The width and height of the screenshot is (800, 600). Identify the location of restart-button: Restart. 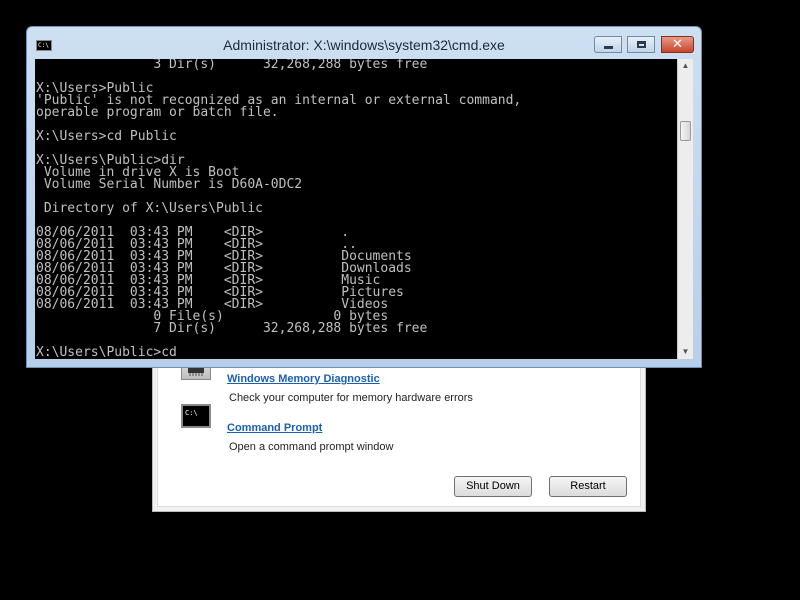
(588, 486).